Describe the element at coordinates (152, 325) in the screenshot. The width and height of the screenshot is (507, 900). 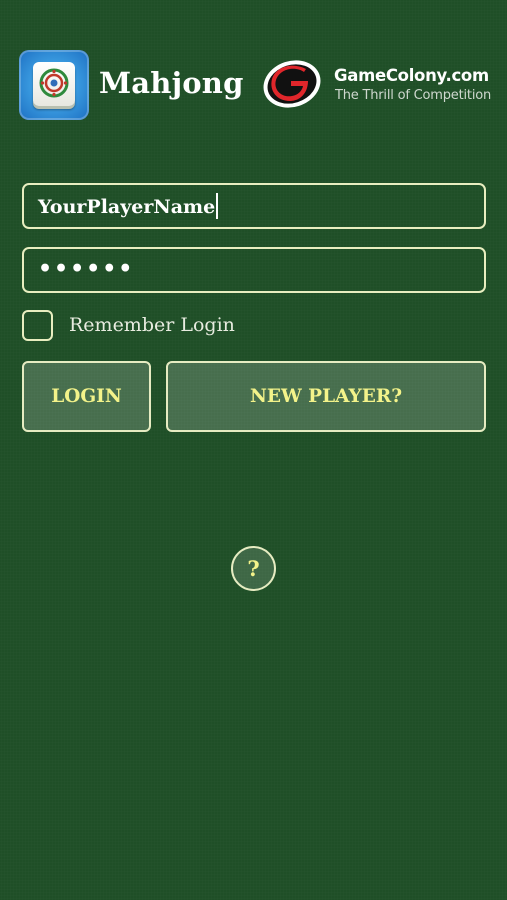
I see `remember-login-label: Remember Login` at that location.